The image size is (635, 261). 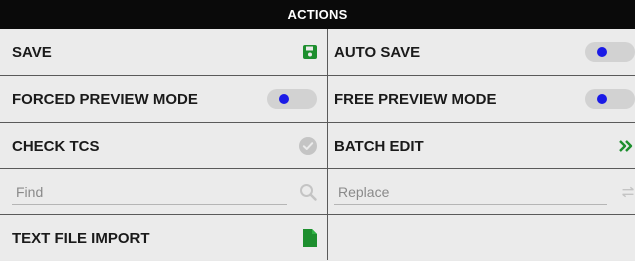 I want to click on check-tcs-label: CHECK TCS, so click(x=56, y=146).